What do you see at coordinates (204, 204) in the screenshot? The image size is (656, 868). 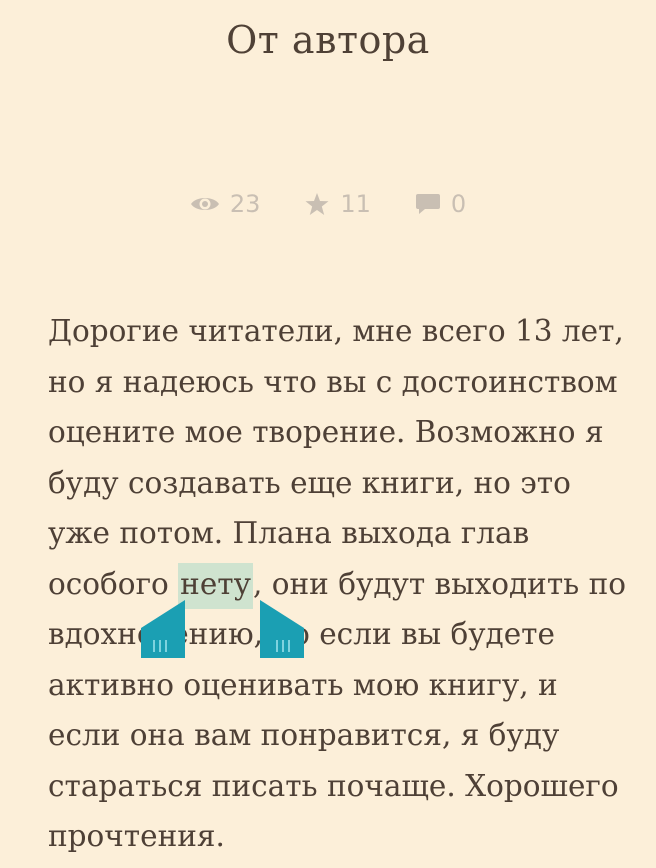 I see `eye-icon` at bounding box center [204, 204].